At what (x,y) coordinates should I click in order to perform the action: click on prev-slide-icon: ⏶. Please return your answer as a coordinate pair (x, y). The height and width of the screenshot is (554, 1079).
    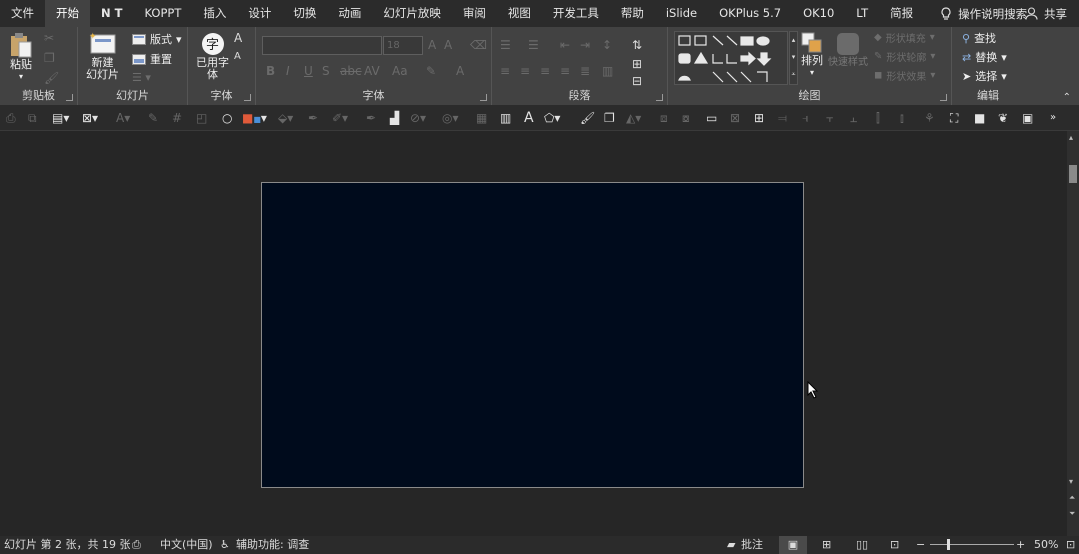
    Looking at the image, I should click on (1072, 498).